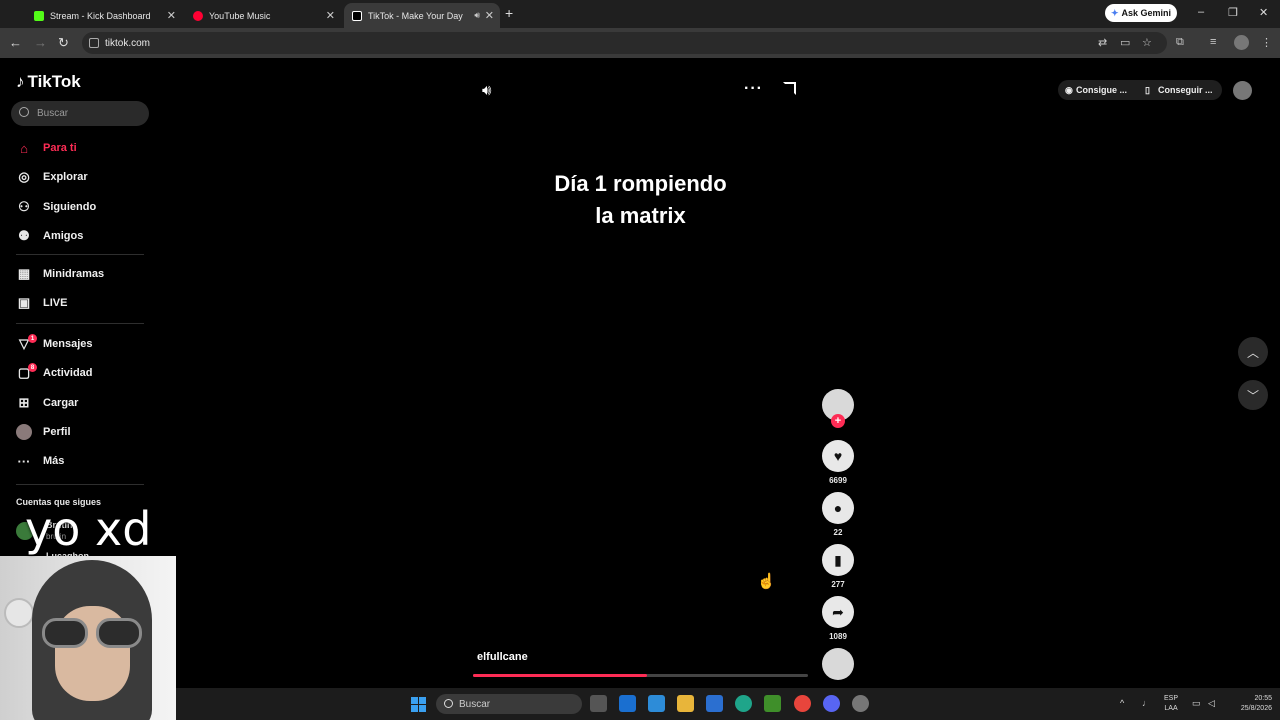 This screenshot has height=720, width=1280. What do you see at coordinates (19, 613) in the screenshot?
I see `wall-clock` at bounding box center [19, 613].